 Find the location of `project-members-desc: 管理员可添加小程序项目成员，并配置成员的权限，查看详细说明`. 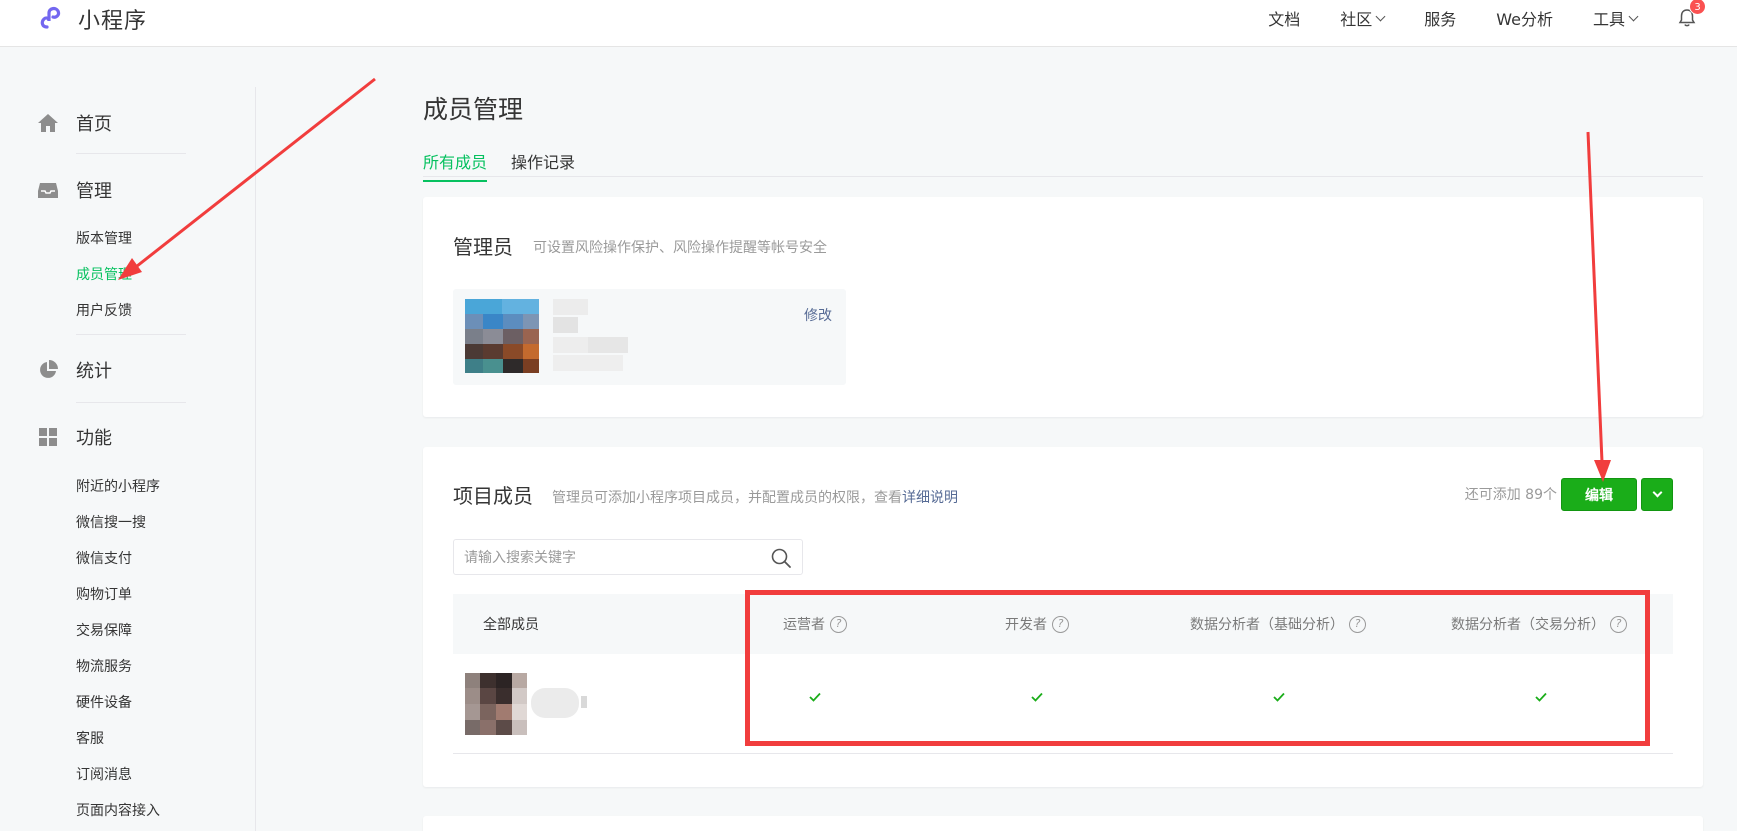

project-members-desc: 管理员可添加小程序项目成员，并配置成员的权限，查看详细说明 is located at coordinates (755, 497).